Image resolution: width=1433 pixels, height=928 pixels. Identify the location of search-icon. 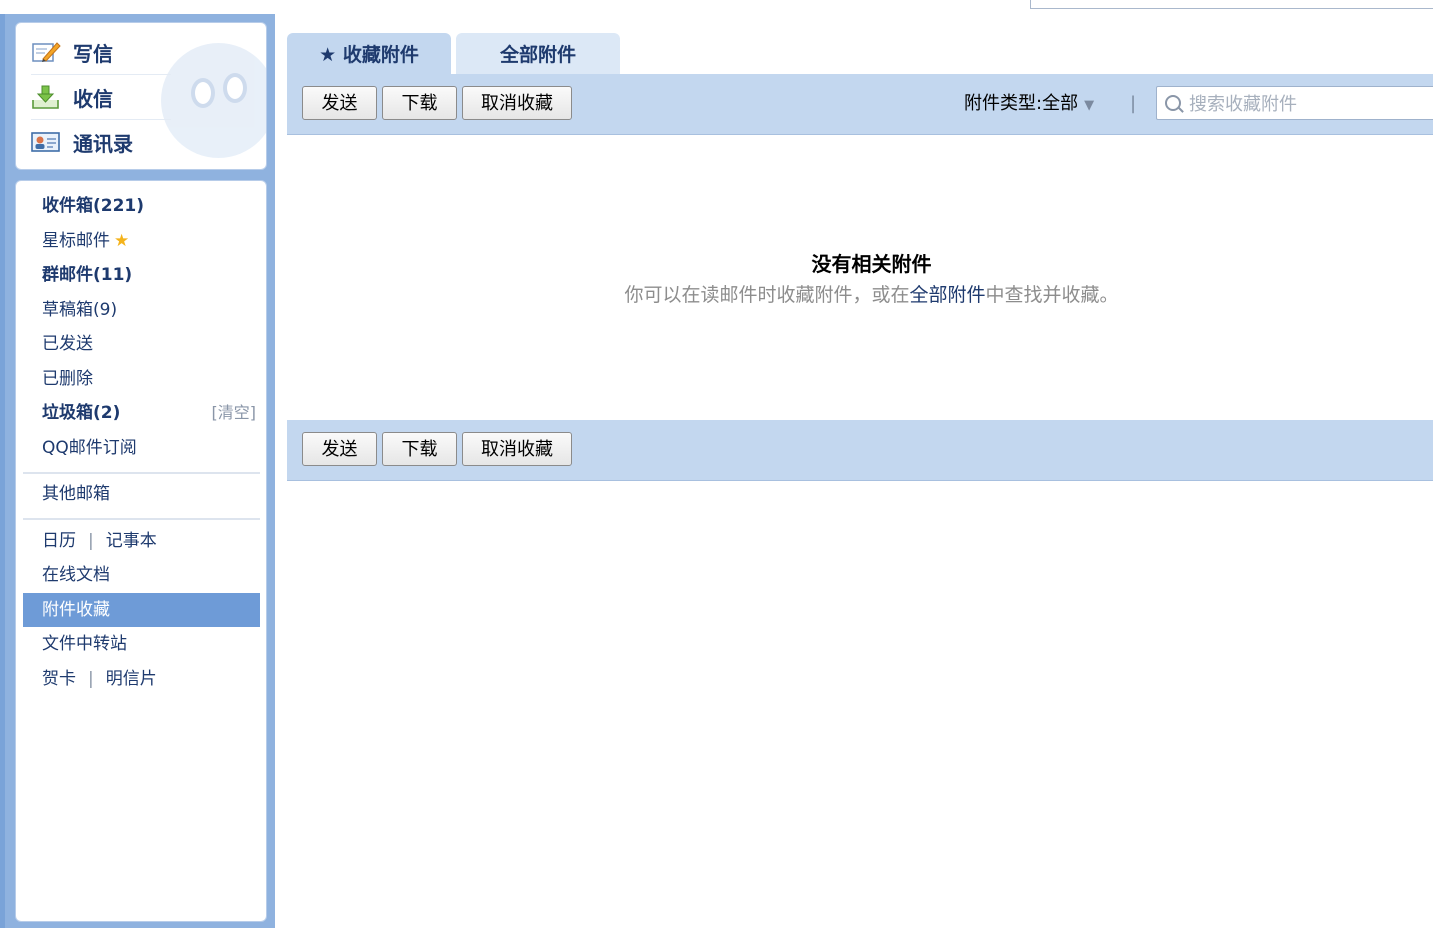
(1173, 103).